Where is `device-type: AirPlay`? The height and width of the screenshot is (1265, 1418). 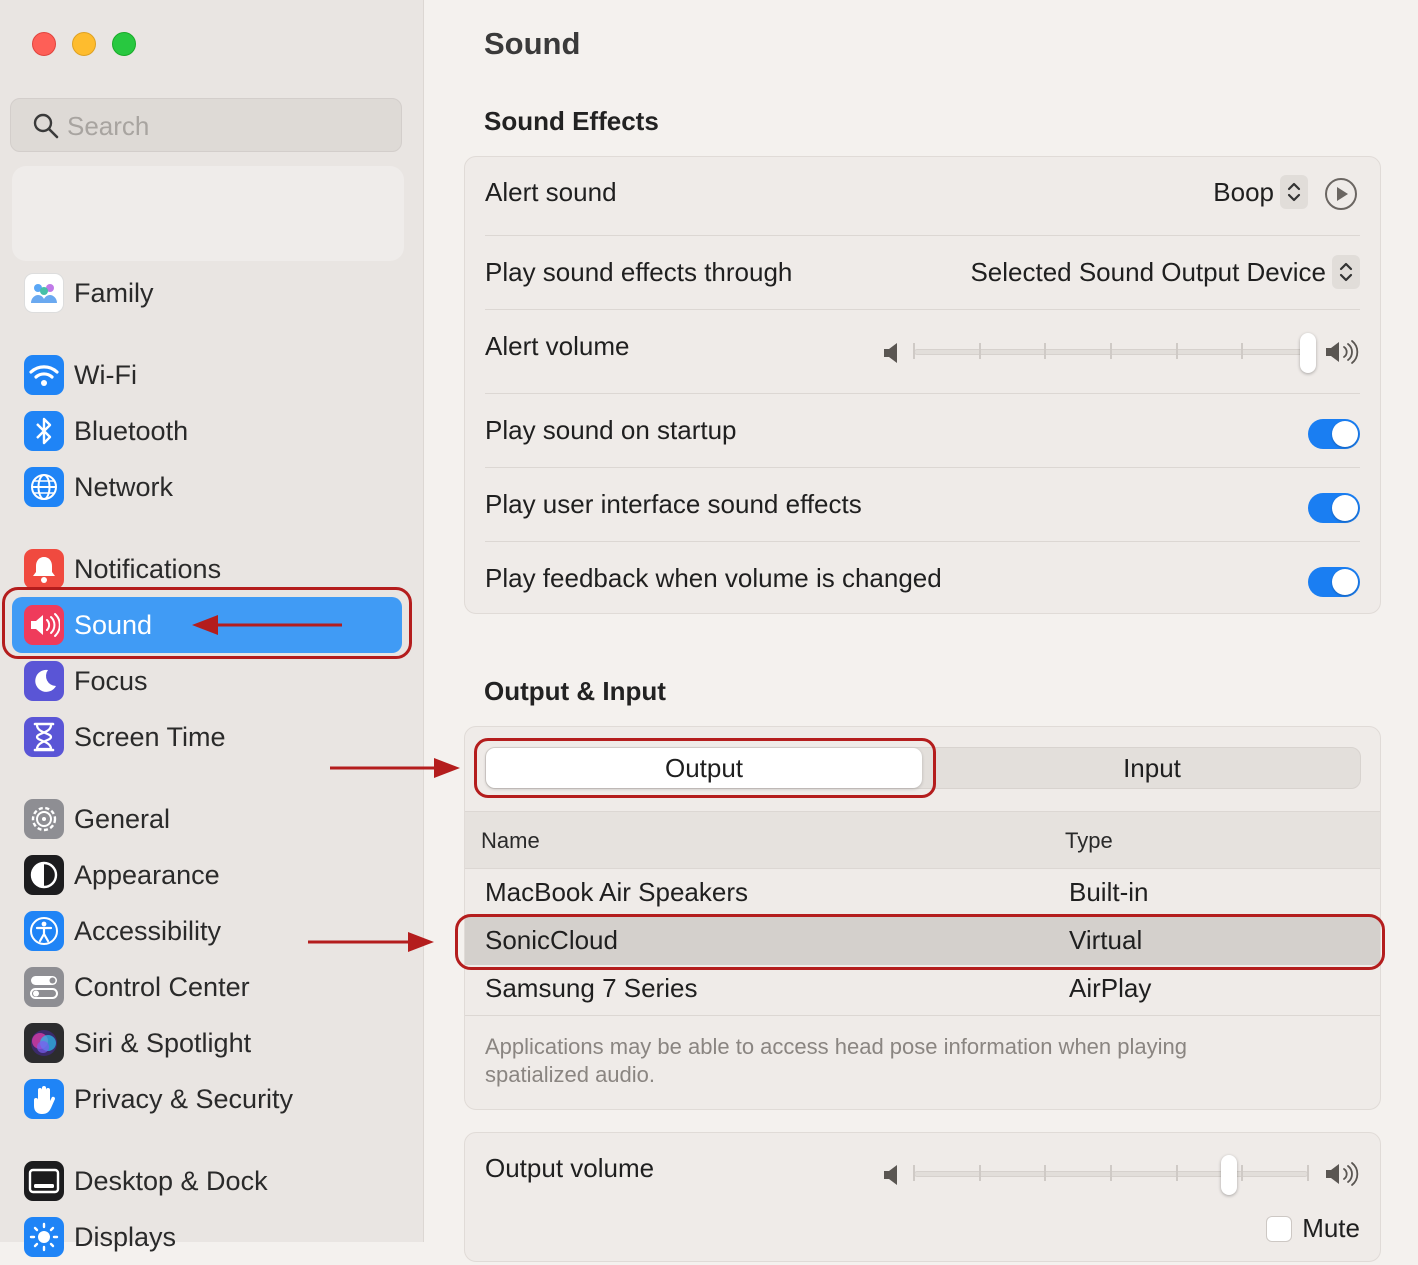
device-type: AirPlay is located at coordinates (1110, 988).